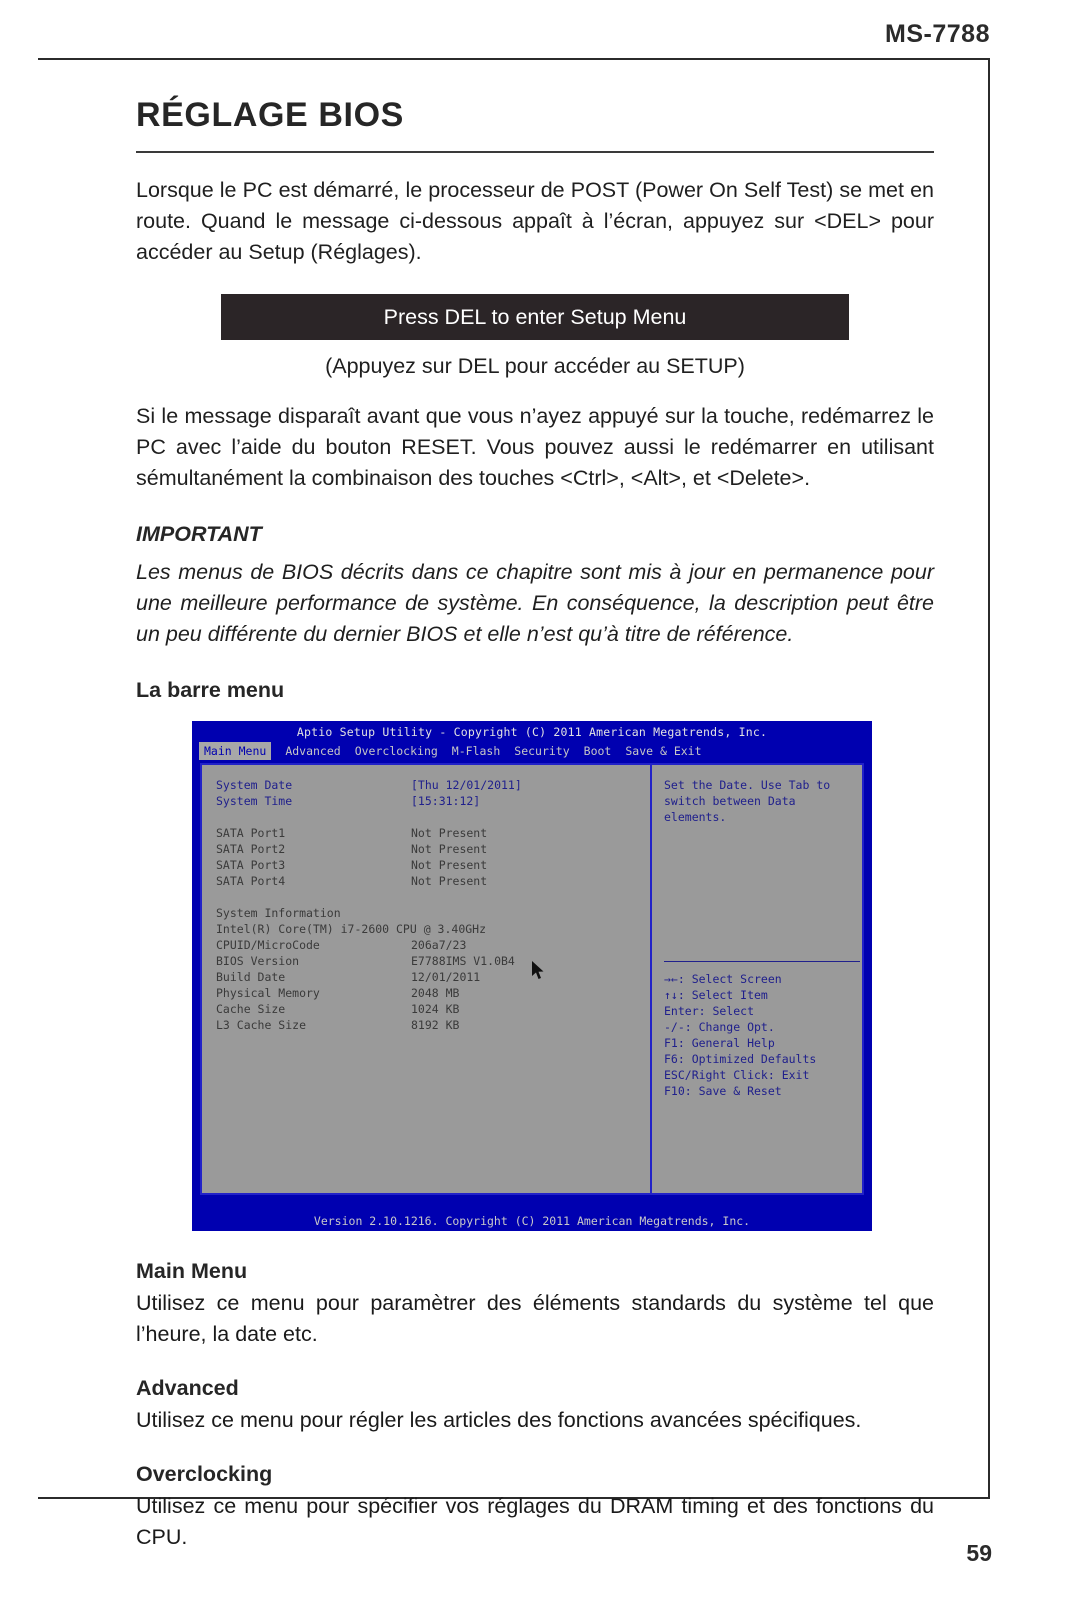 The image size is (1080, 1620). I want to click on bios-label-sata-port3: SATA Port3, so click(251, 865).